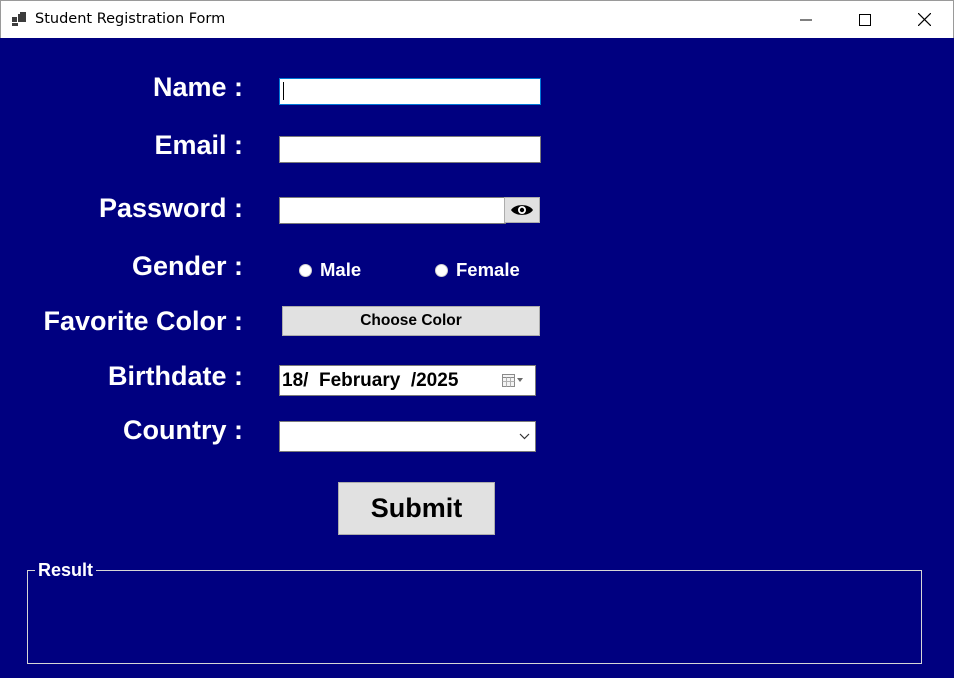  I want to click on gender-label: Gender :, so click(187, 266).